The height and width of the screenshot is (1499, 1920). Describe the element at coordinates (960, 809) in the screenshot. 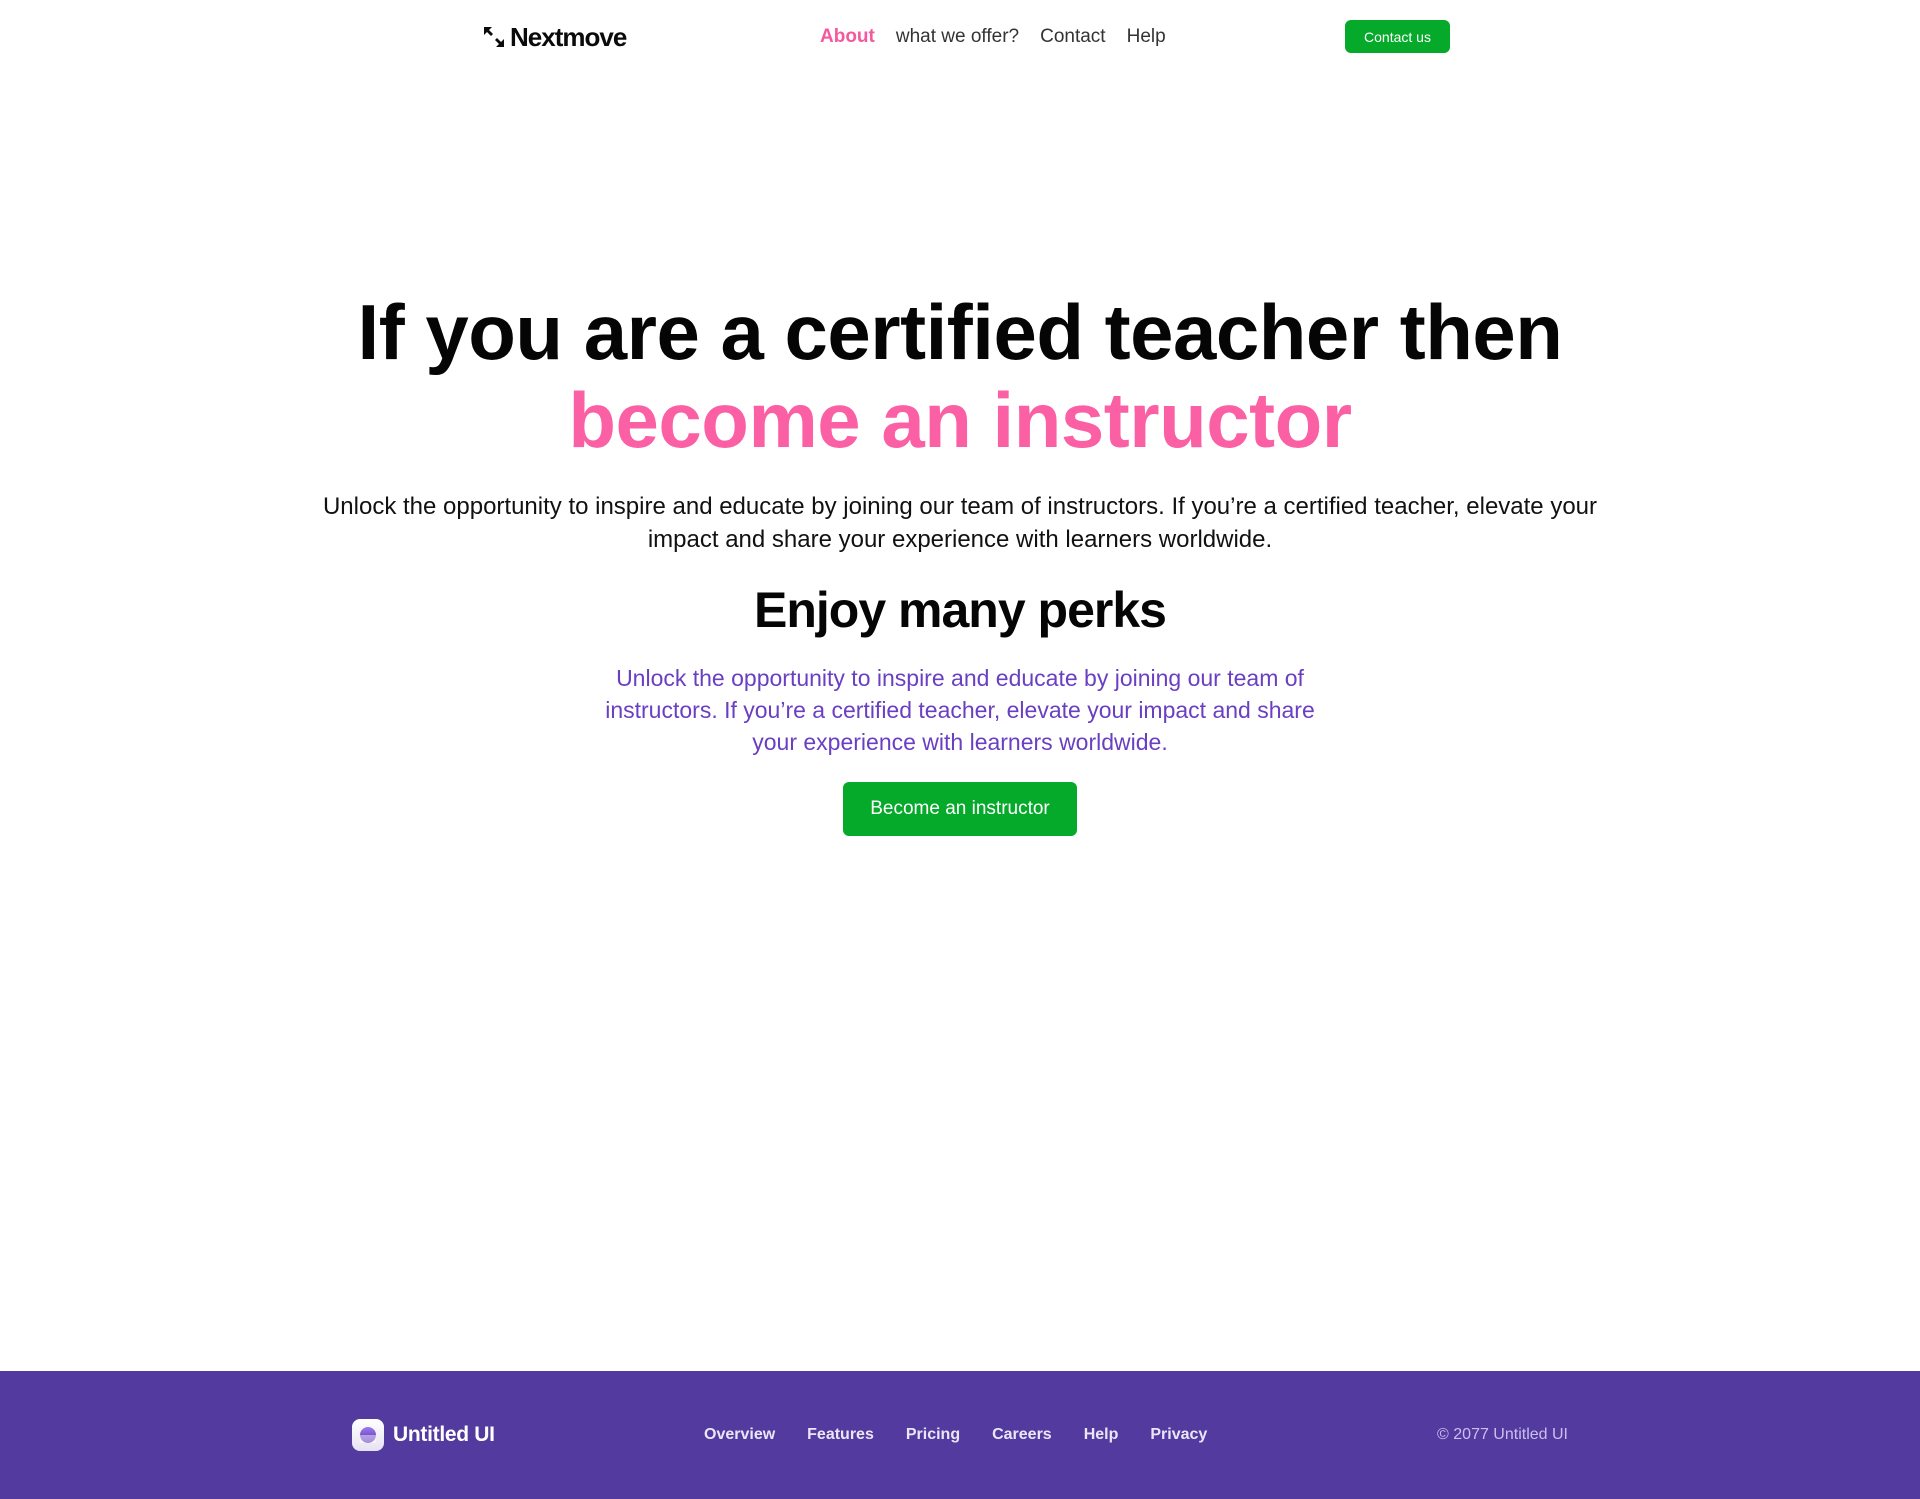

I see `become-instructor-button: Become an instructor` at that location.